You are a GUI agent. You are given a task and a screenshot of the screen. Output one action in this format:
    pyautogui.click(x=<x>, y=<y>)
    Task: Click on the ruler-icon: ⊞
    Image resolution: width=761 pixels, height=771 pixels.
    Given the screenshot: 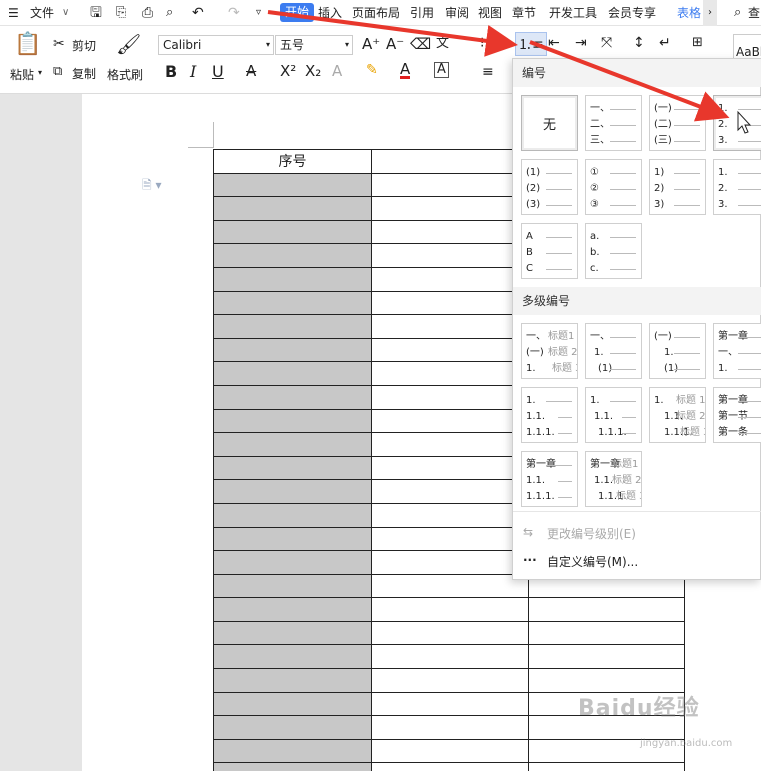 What is the action you would take?
    pyautogui.click(x=697, y=42)
    